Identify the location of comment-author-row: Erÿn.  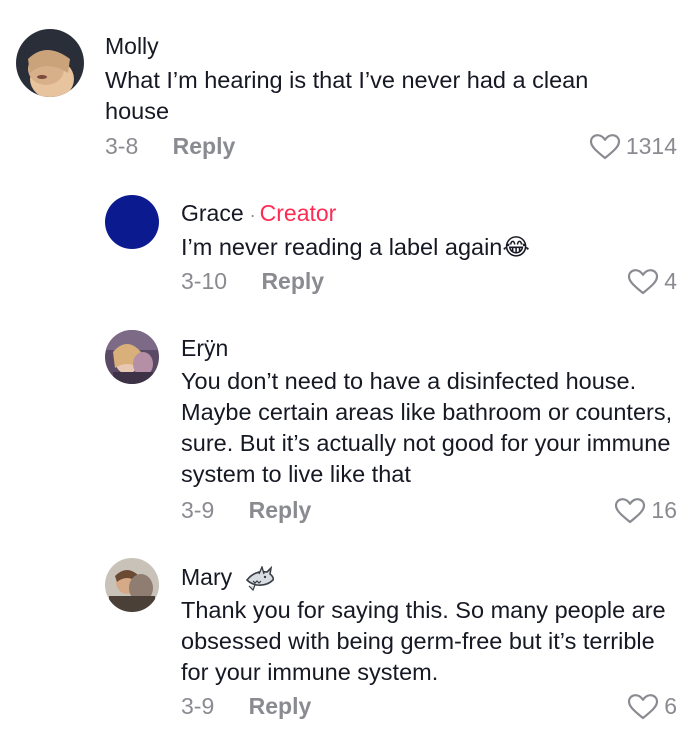
(204, 348).